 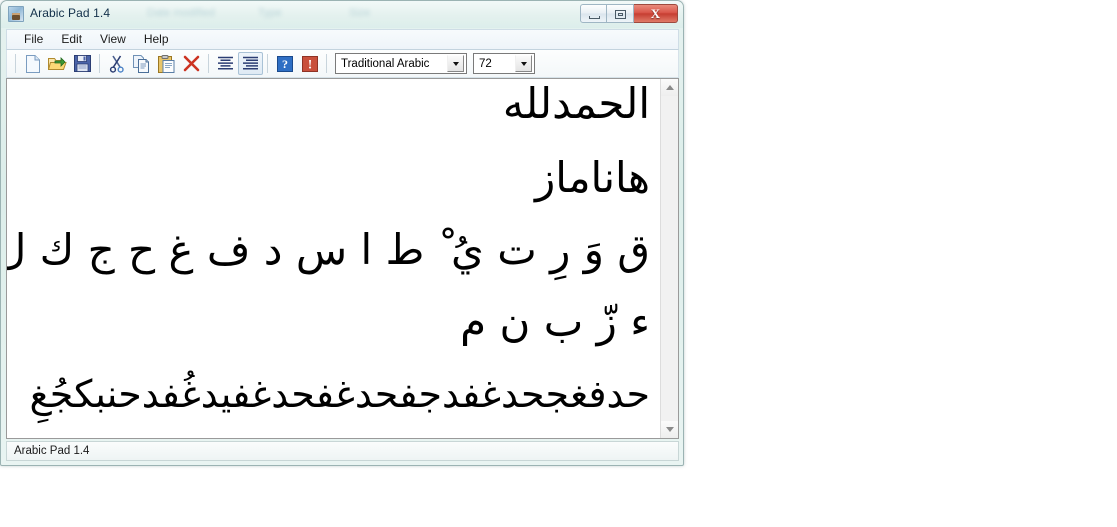 I want to click on font-size-value: 72, so click(x=485, y=63).